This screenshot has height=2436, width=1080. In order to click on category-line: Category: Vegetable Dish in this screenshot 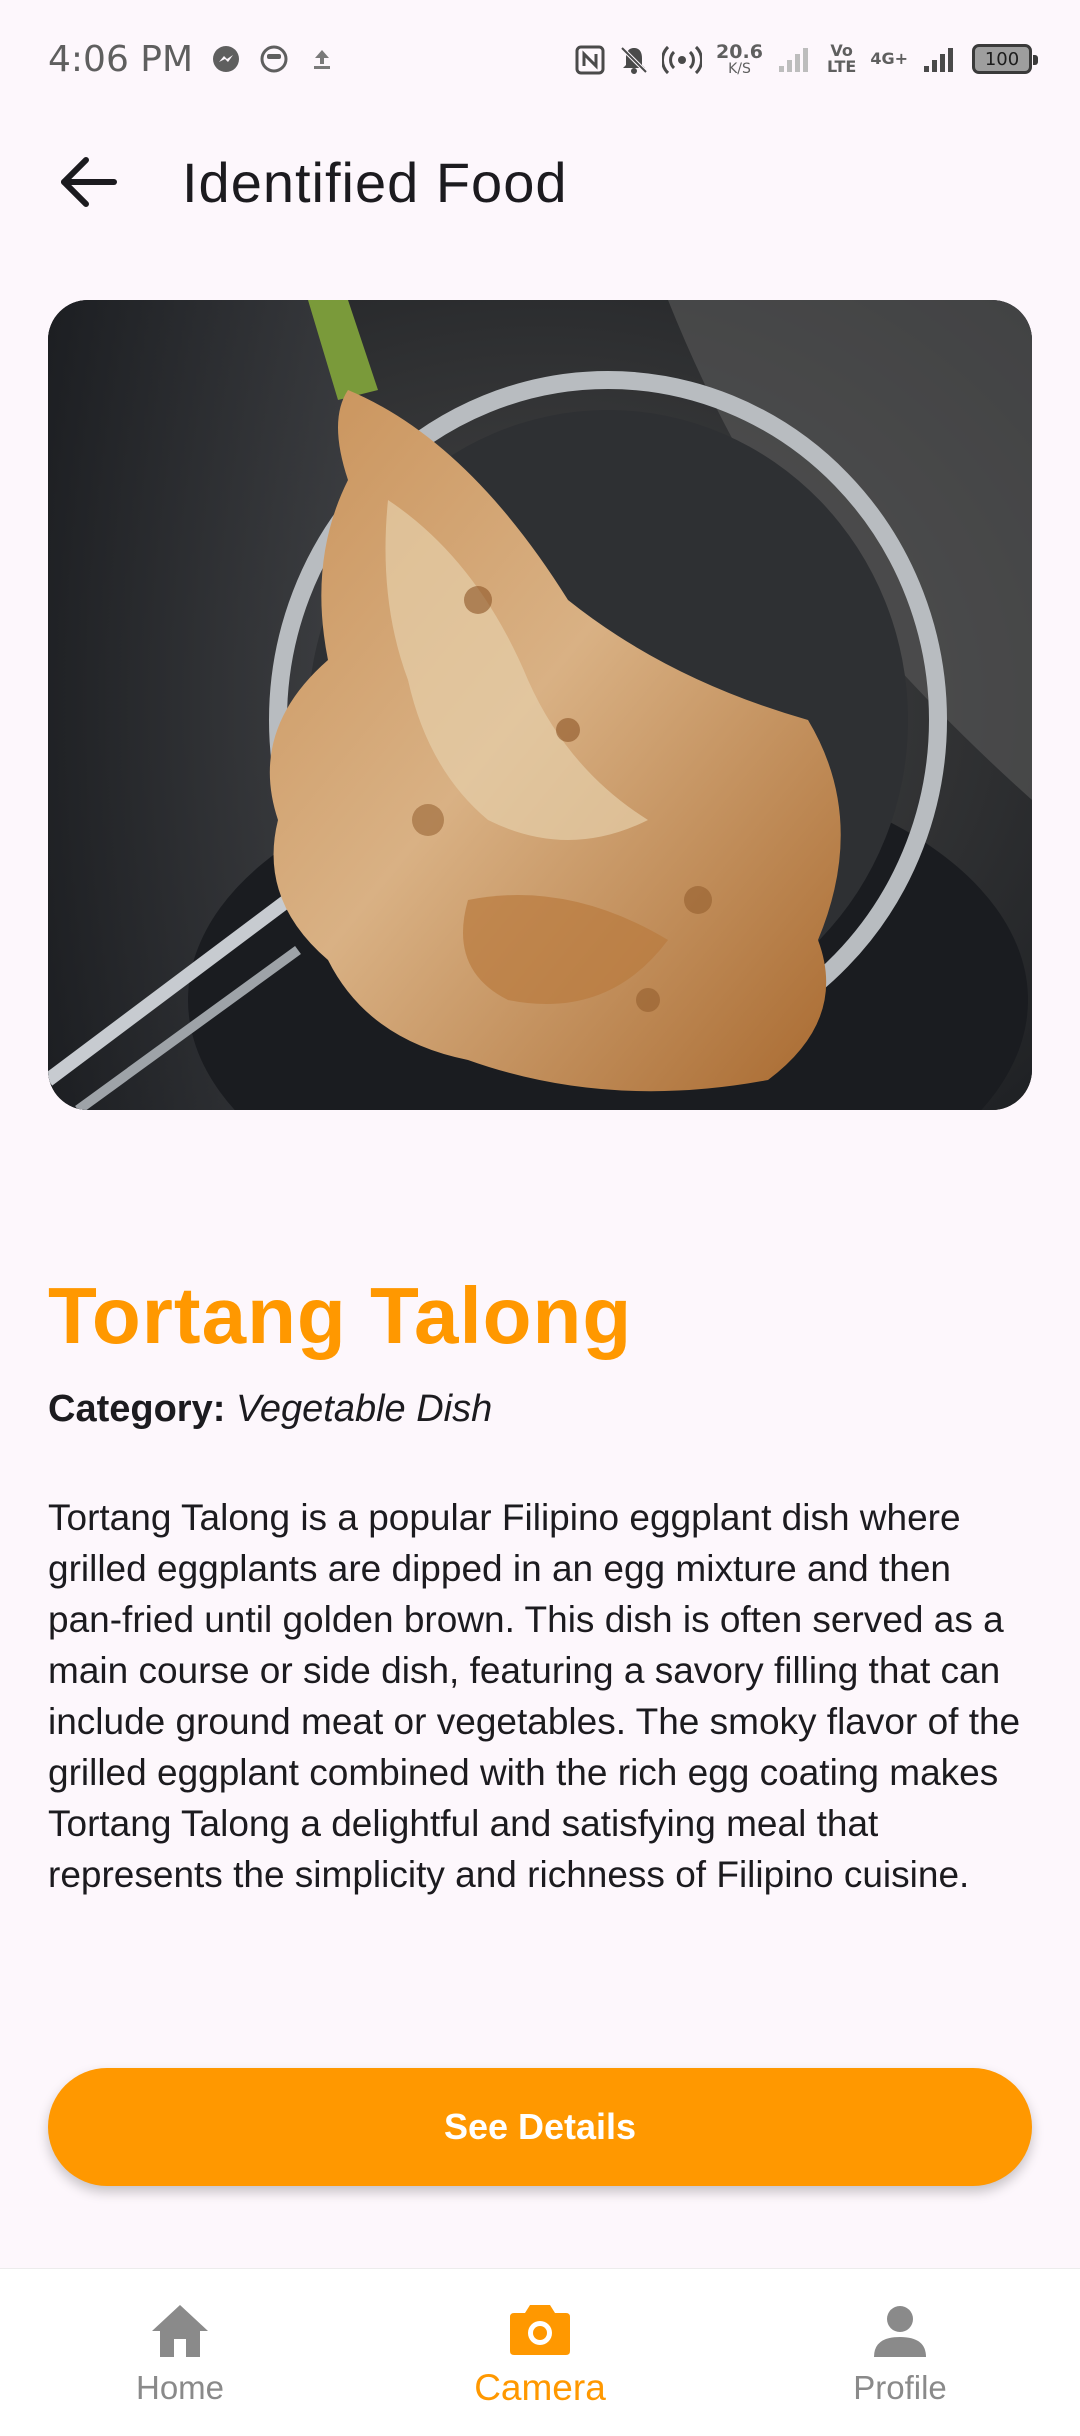, I will do `click(270, 1409)`.